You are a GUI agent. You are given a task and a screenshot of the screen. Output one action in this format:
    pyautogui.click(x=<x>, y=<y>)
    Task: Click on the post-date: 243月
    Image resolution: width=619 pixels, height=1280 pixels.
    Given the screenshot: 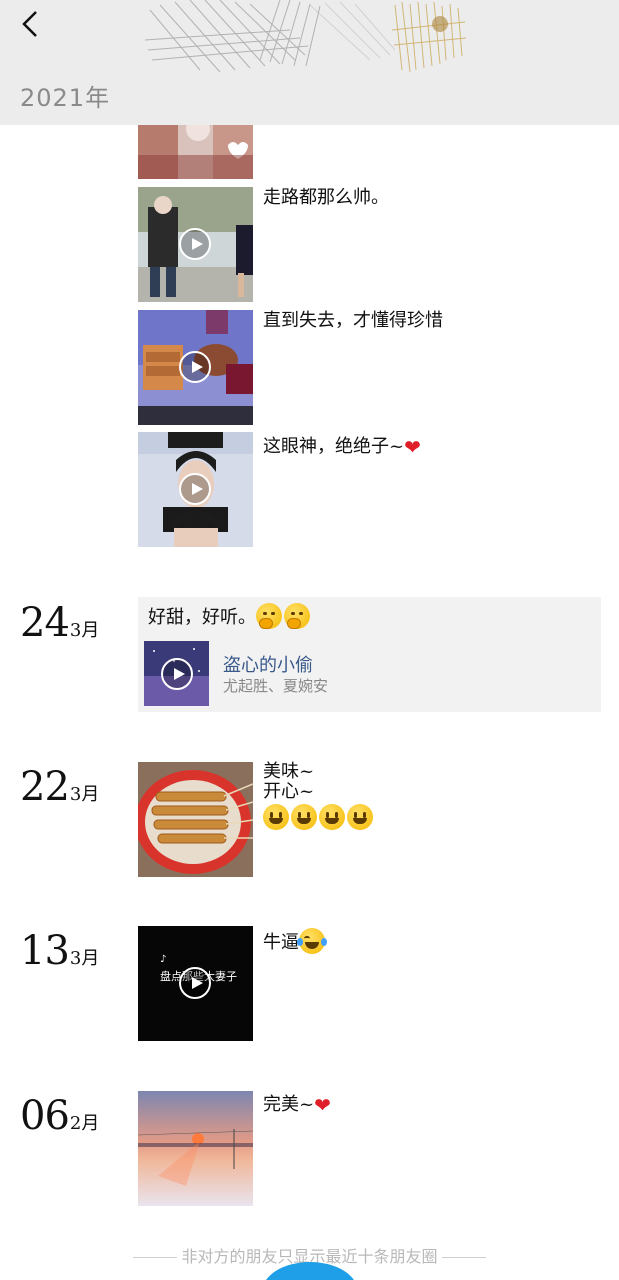 What is the action you would take?
    pyautogui.click(x=59, y=623)
    